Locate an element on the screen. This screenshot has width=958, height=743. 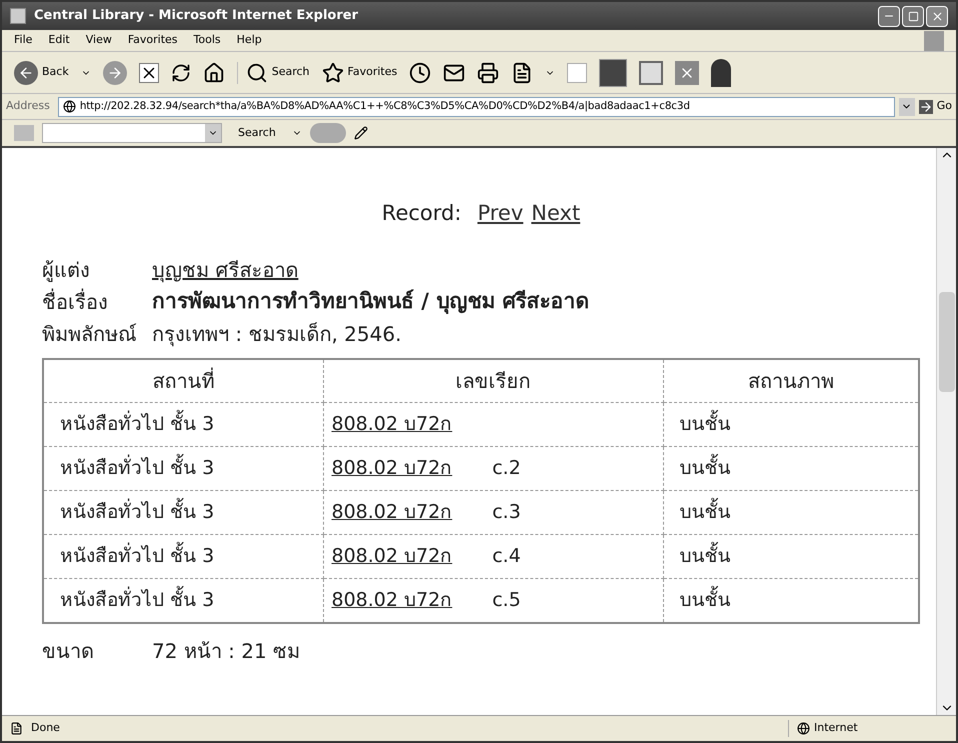
star-icon is located at coordinates (333, 73).